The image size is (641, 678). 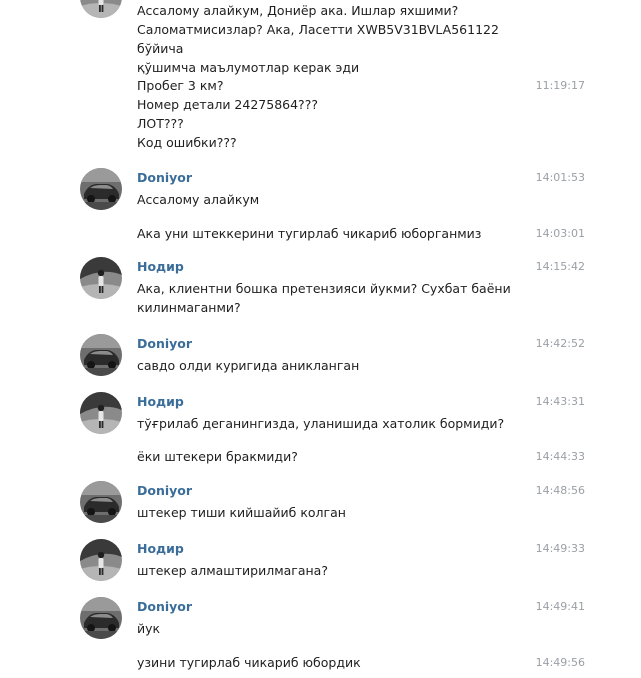 What do you see at coordinates (560, 343) in the screenshot?
I see `message-time: 14:42:52` at bounding box center [560, 343].